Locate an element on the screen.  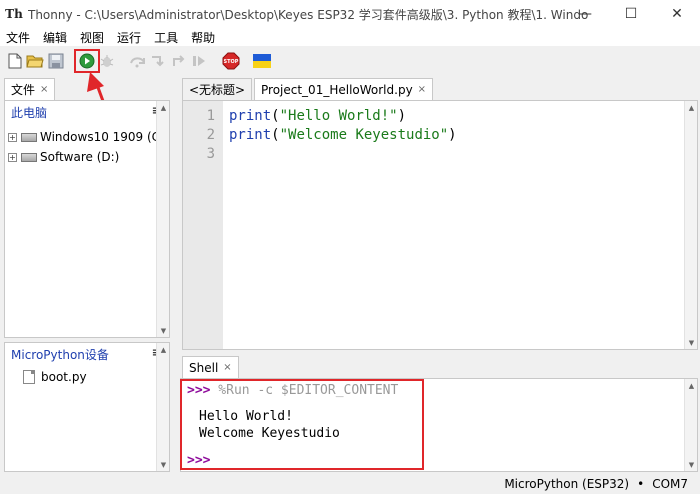
menu-edit: 编辑 is located at coordinates (55, 37).